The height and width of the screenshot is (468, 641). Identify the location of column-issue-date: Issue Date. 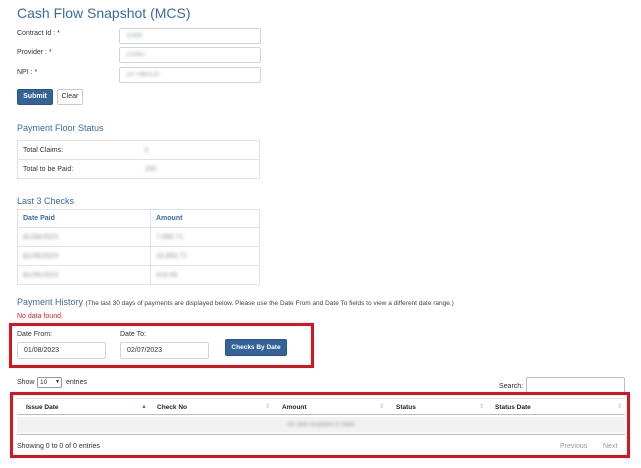
(42, 407).